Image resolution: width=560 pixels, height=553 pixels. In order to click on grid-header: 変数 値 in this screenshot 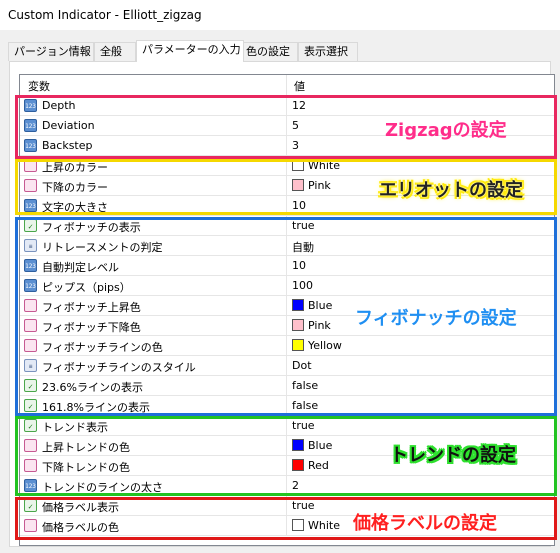, I will do `click(287, 85)`.